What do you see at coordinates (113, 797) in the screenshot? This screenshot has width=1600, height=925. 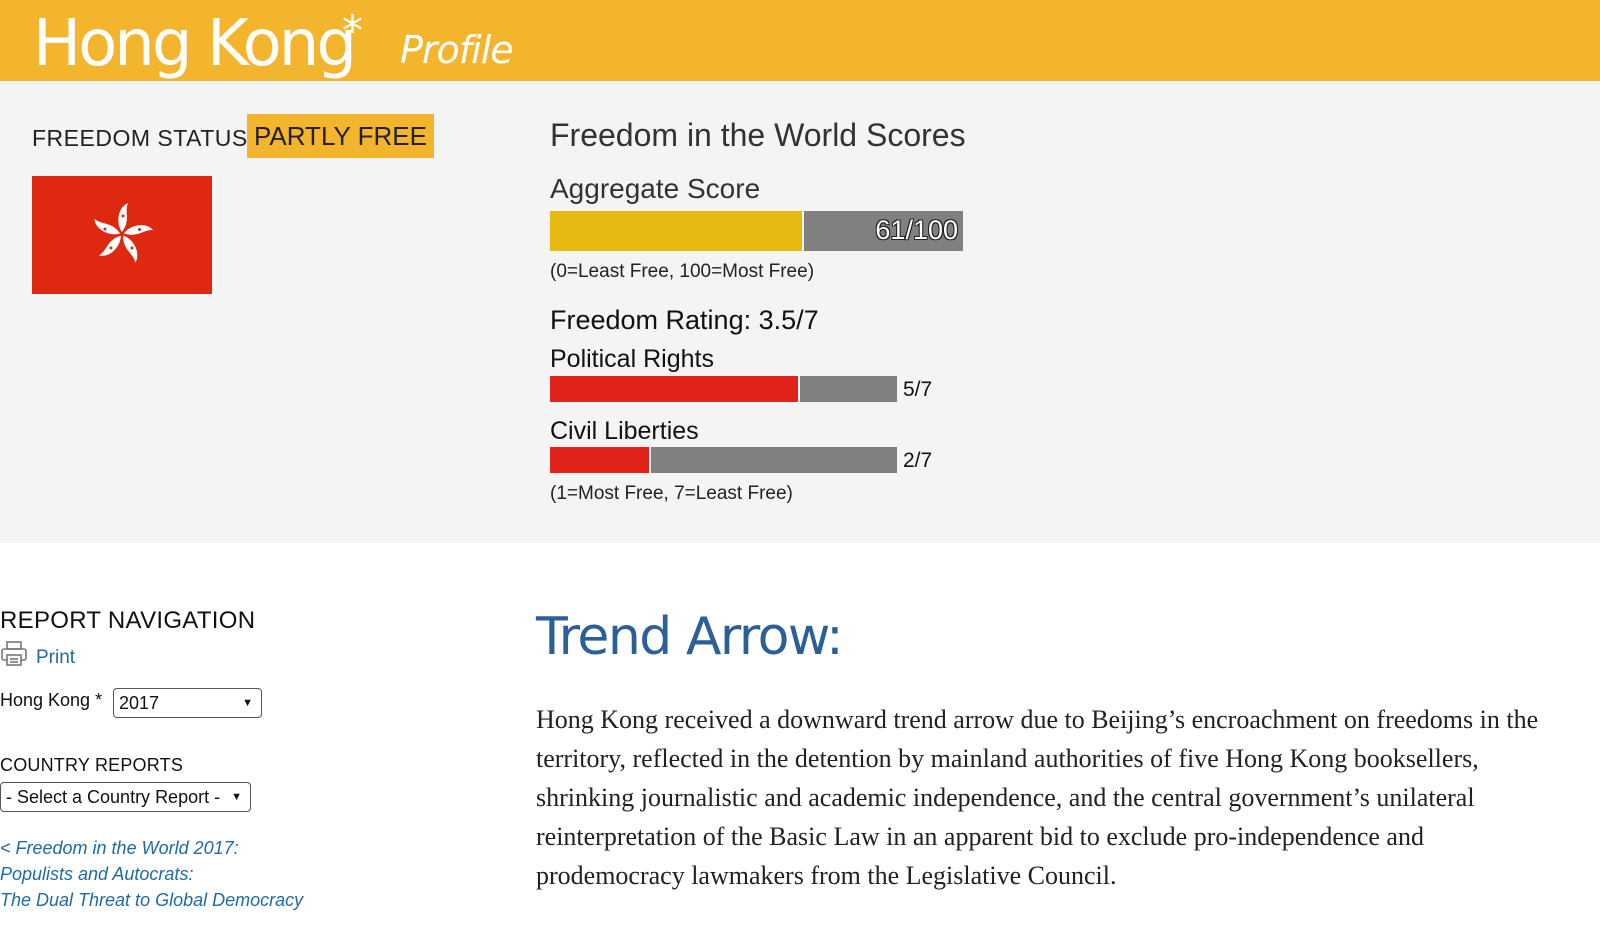 I see `country-report-select-value: - Select a Country Report -` at bounding box center [113, 797].